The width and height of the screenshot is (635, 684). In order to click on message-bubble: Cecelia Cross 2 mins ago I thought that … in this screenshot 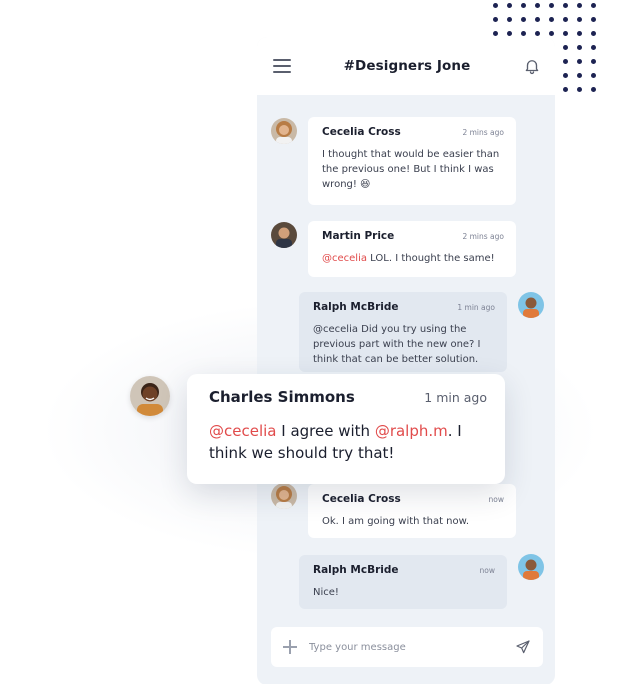, I will do `click(412, 161)`.